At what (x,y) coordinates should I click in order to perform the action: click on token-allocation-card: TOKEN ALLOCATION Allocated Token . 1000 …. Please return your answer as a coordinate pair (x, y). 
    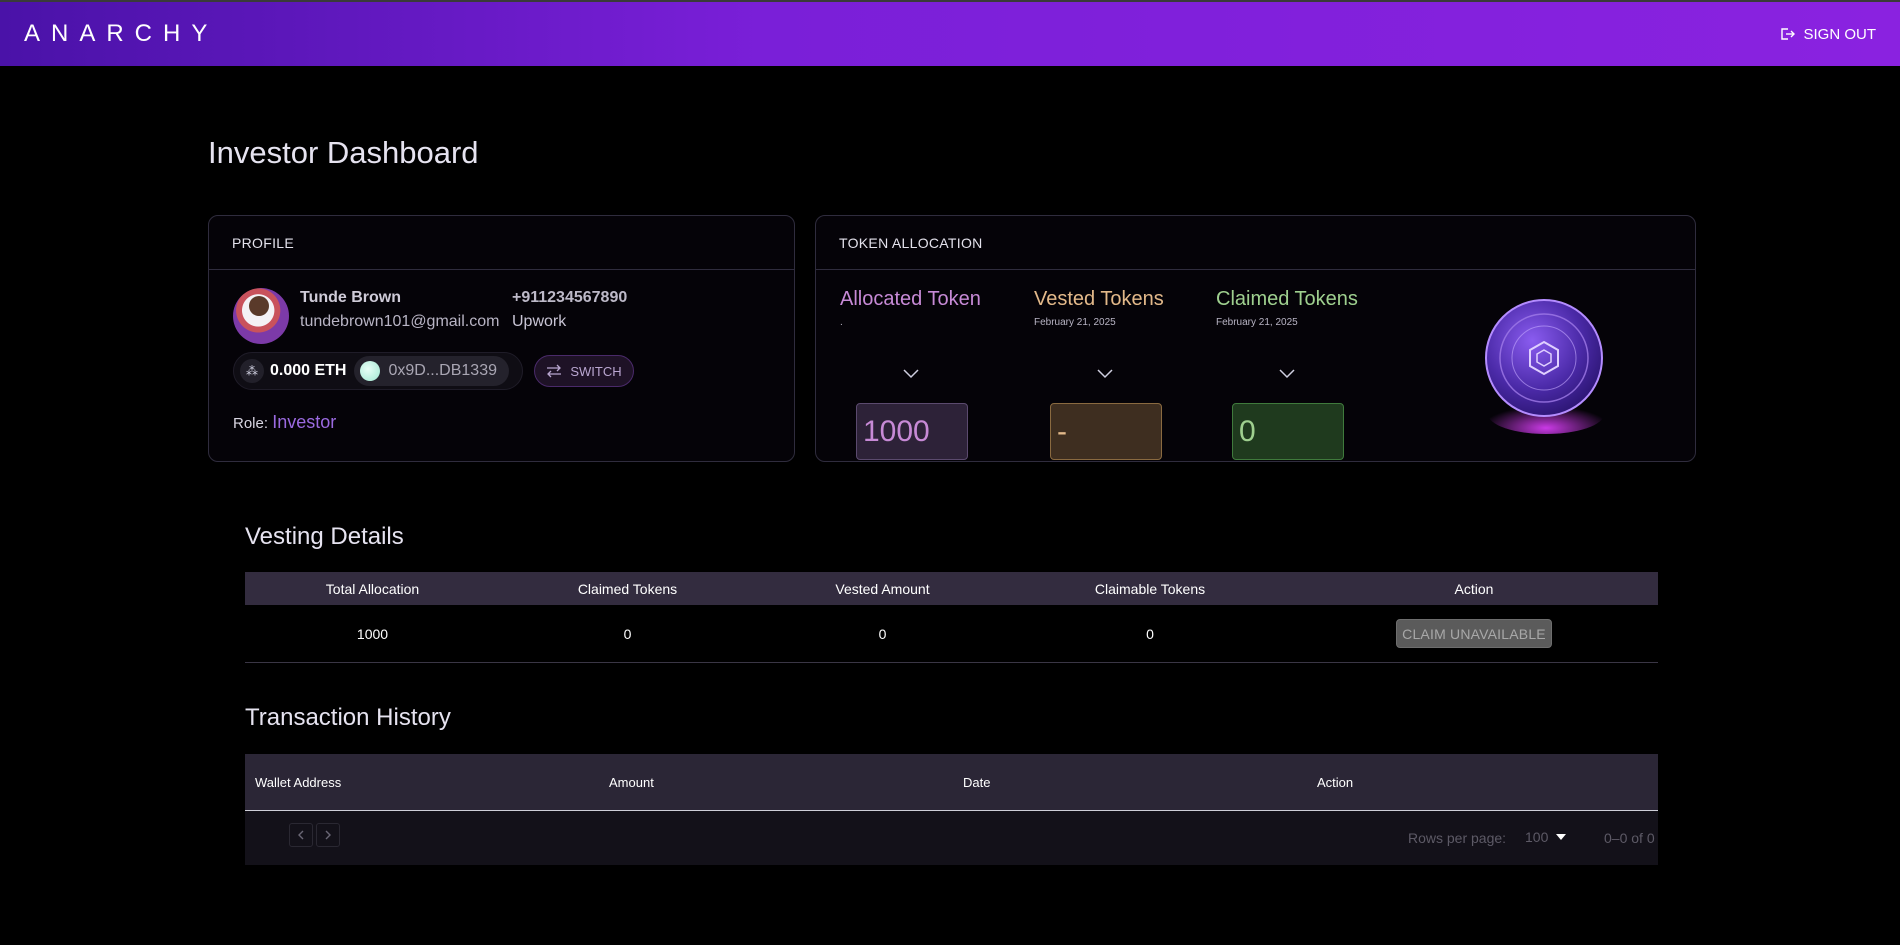
    Looking at the image, I should click on (1255, 338).